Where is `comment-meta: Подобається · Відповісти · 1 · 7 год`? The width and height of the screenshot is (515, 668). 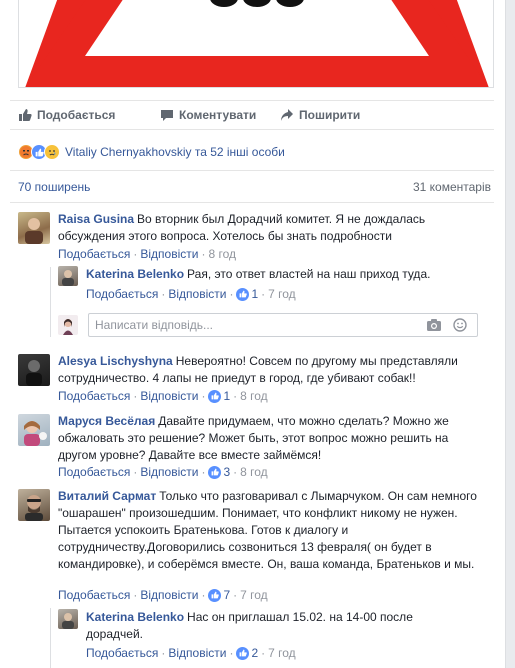
comment-meta: Подобається · Відповісти · 1 · 7 год is located at coordinates (191, 294).